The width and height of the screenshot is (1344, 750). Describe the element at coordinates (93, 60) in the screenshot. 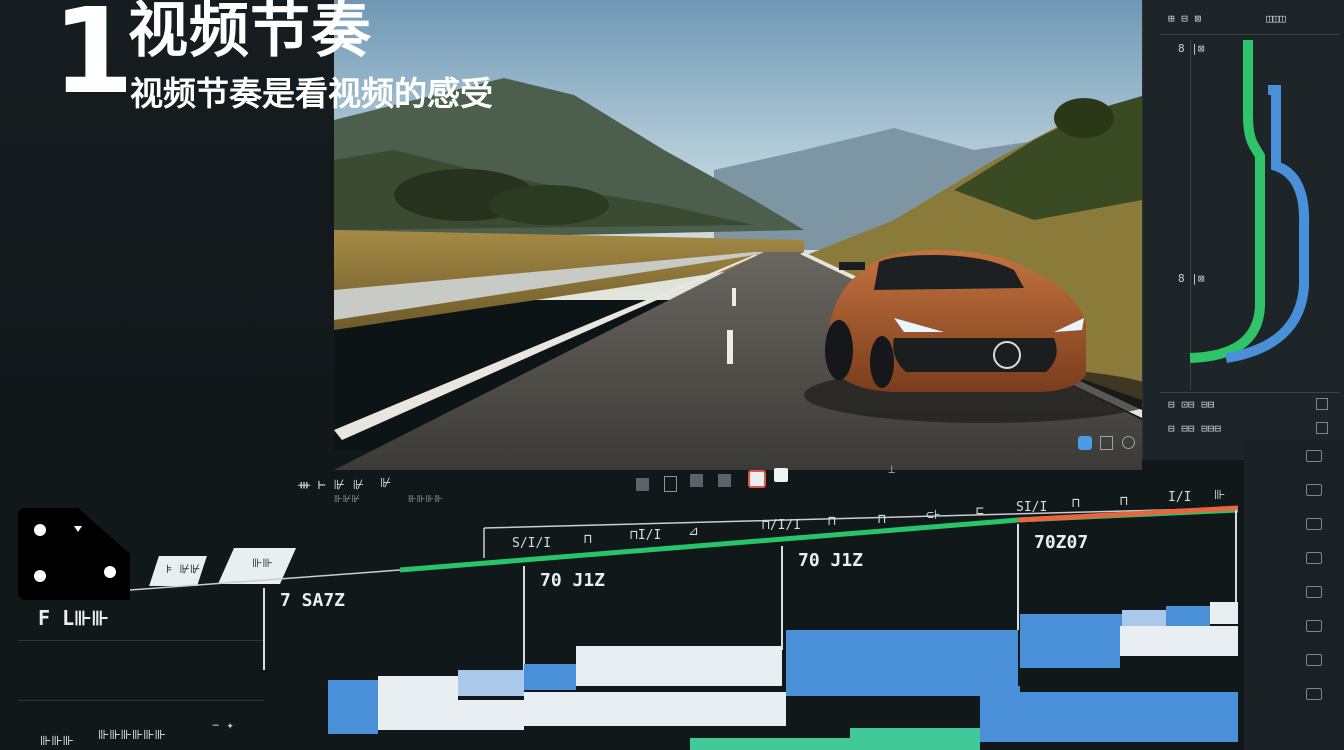

I see `hero-number: 1` at that location.